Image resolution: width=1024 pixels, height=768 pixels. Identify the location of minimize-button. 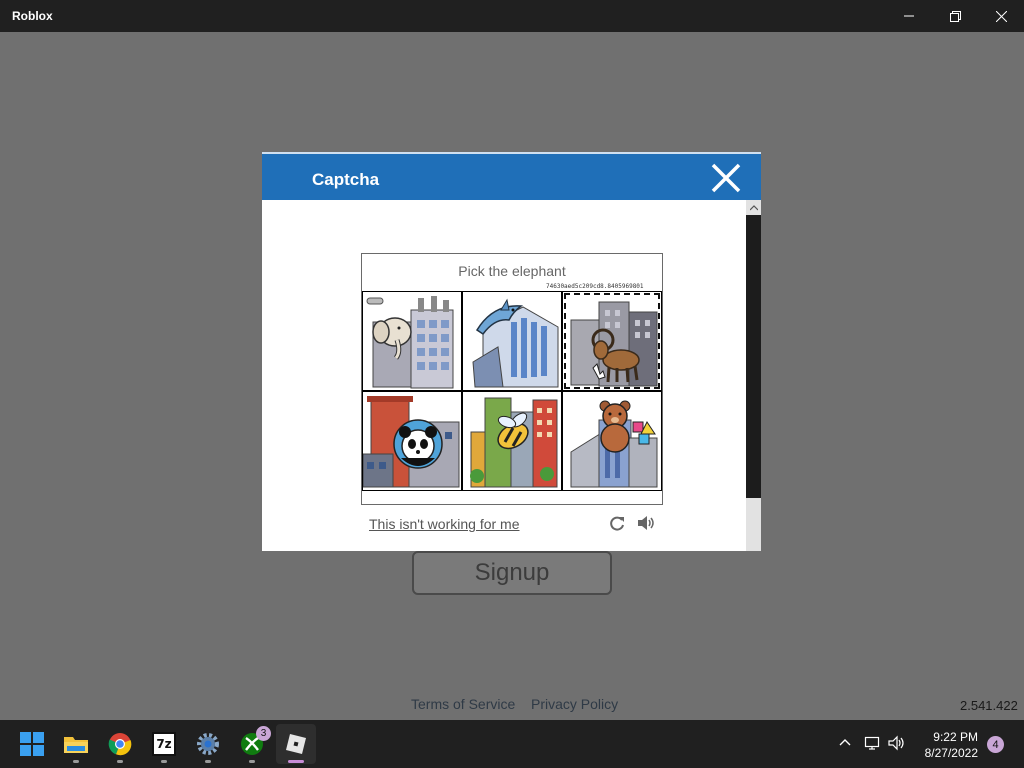
(909, 16).